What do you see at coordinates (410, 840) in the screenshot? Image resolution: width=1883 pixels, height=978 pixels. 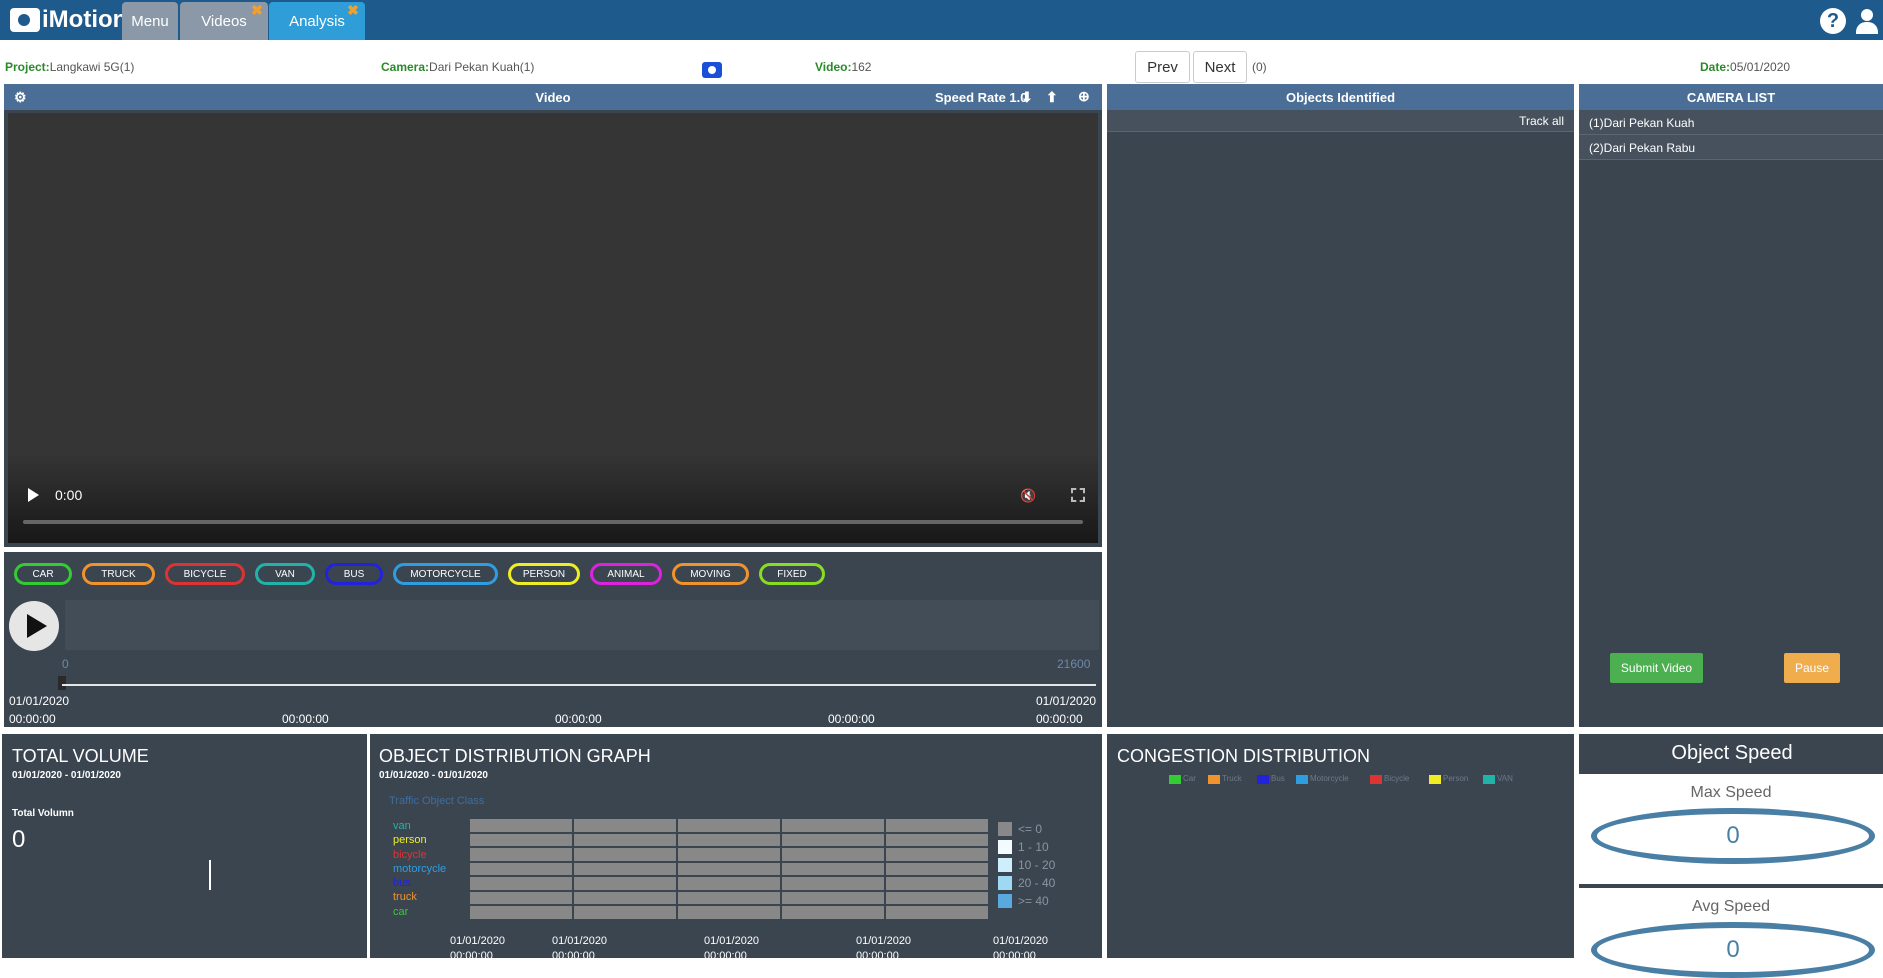 I see `class-label-person: person` at bounding box center [410, 840].